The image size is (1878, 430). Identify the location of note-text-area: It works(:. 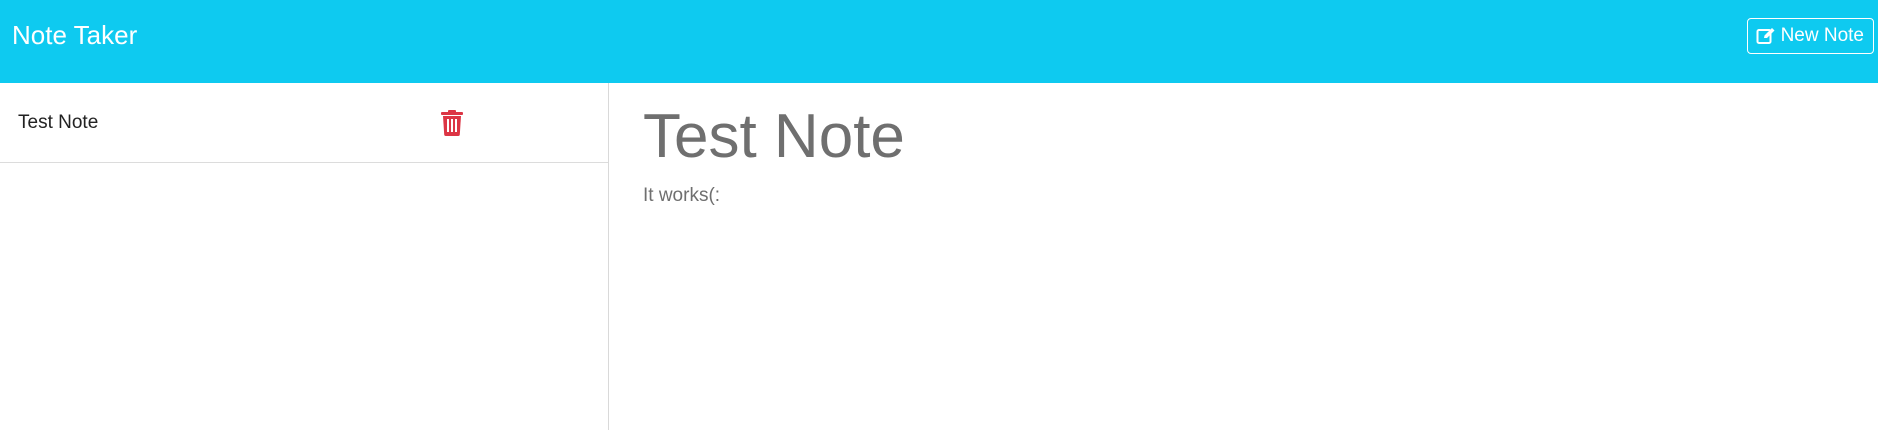
(681, 196).